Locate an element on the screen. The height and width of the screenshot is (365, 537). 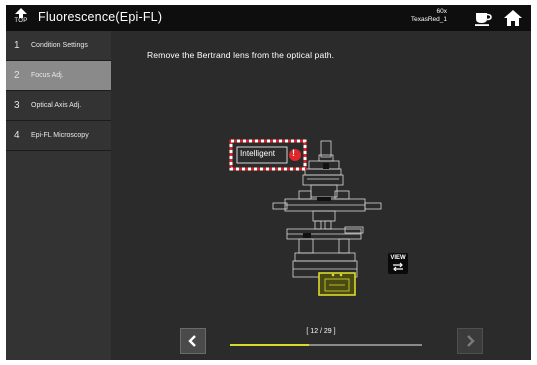
sidebar-item-label: Optical Axis Adj. is located at coordinates (56, 105).